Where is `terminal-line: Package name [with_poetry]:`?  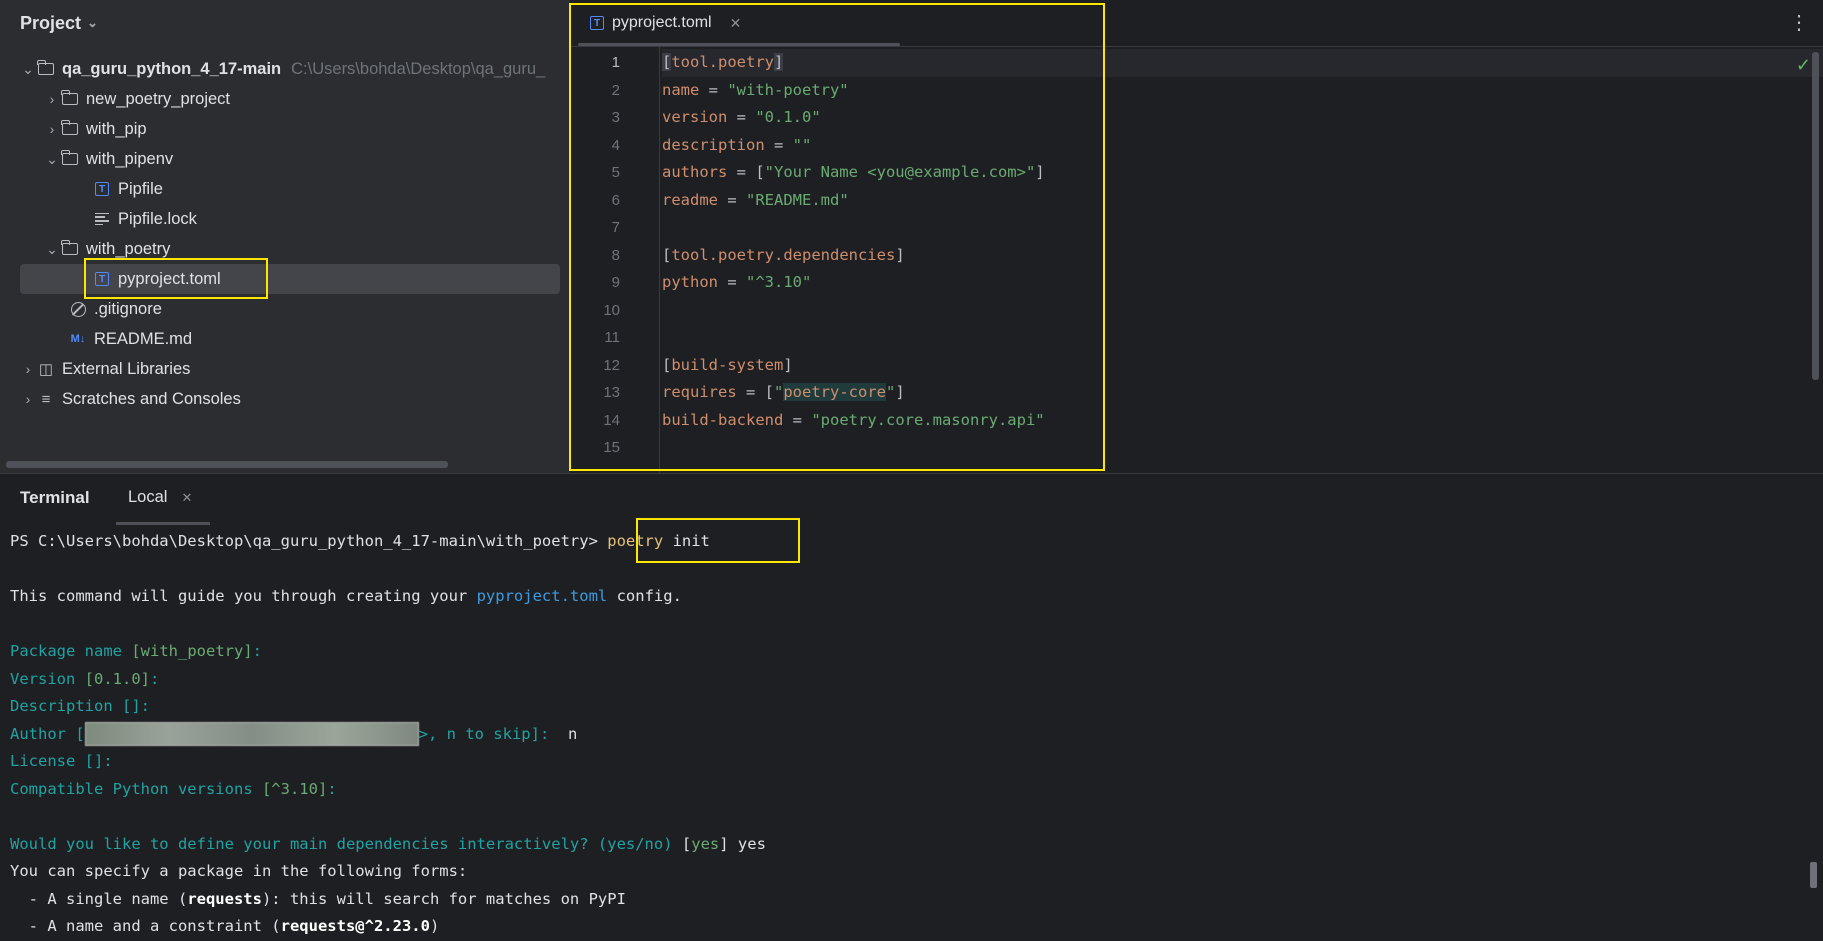
terminal-line: Package name [with_poetry]: is located at coordinates (136, 651).